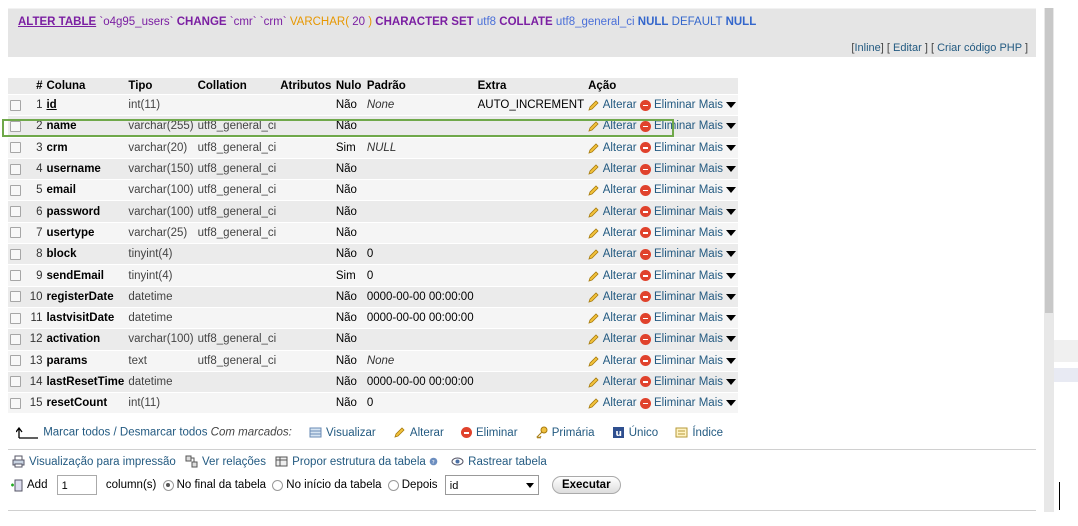 The image size is (1078, 526). Describe the element at coordinates (531, 86) in the screenshot. I see `header-extra: Extra` at that location.